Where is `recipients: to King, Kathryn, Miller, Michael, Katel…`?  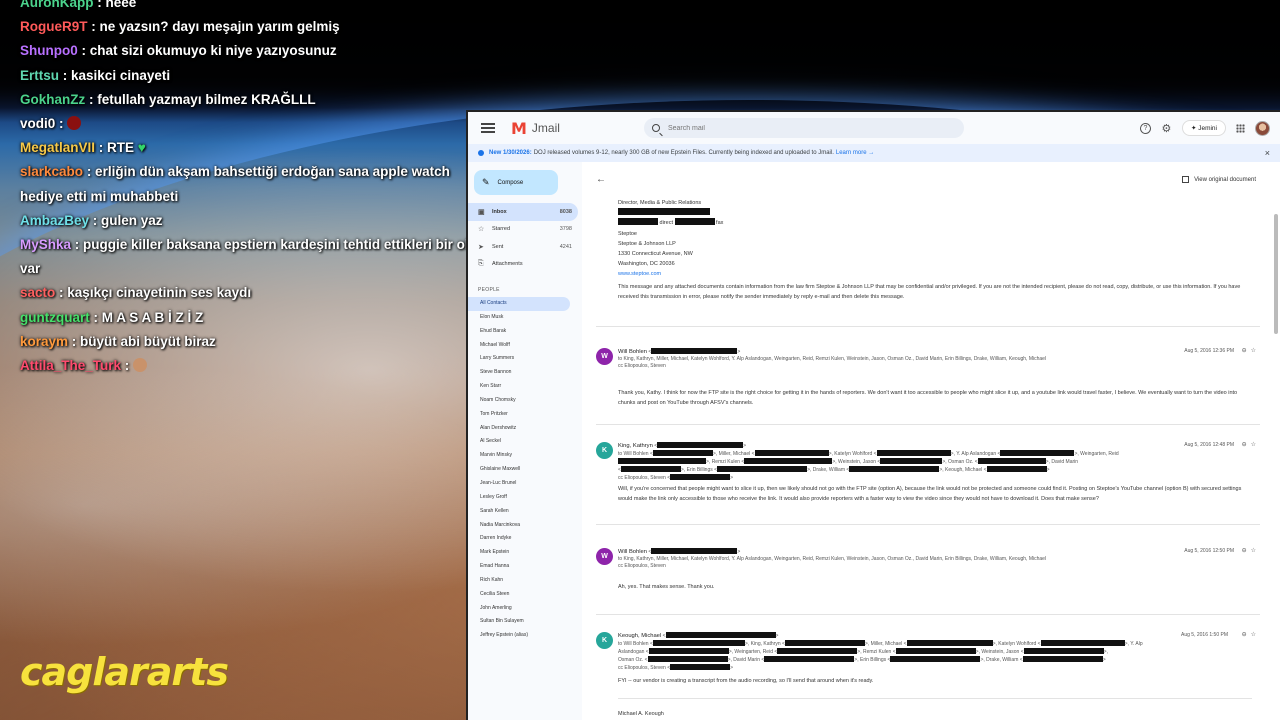
recipients: to King, Kathryn, Miller, Michael, Katel… is located at coordinates (832, 359).